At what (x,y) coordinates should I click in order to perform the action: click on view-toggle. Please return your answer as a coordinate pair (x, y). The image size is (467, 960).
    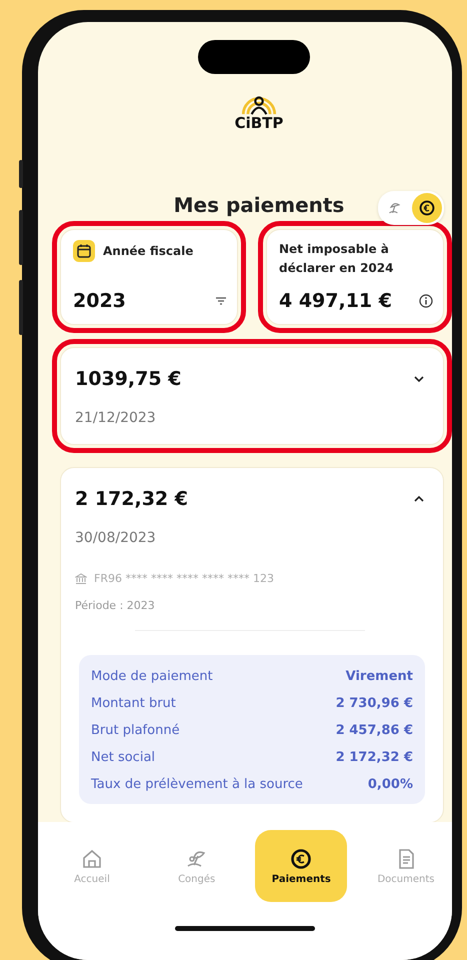
    Looking at the image, I should click on (411, 208).